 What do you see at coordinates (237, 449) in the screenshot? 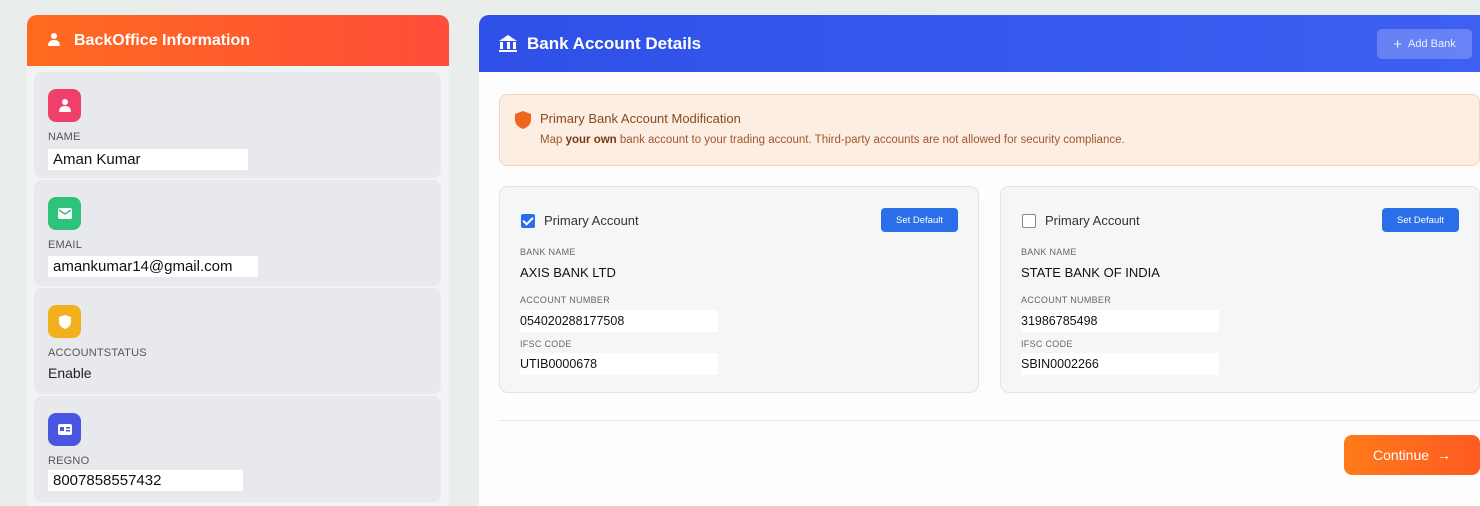
I see `regno-card: REGNO 8007858557432` at bounding box center [237, 449].